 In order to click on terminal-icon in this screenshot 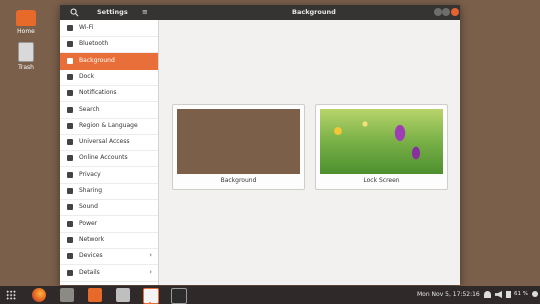, I will do `click(179, 296)`.